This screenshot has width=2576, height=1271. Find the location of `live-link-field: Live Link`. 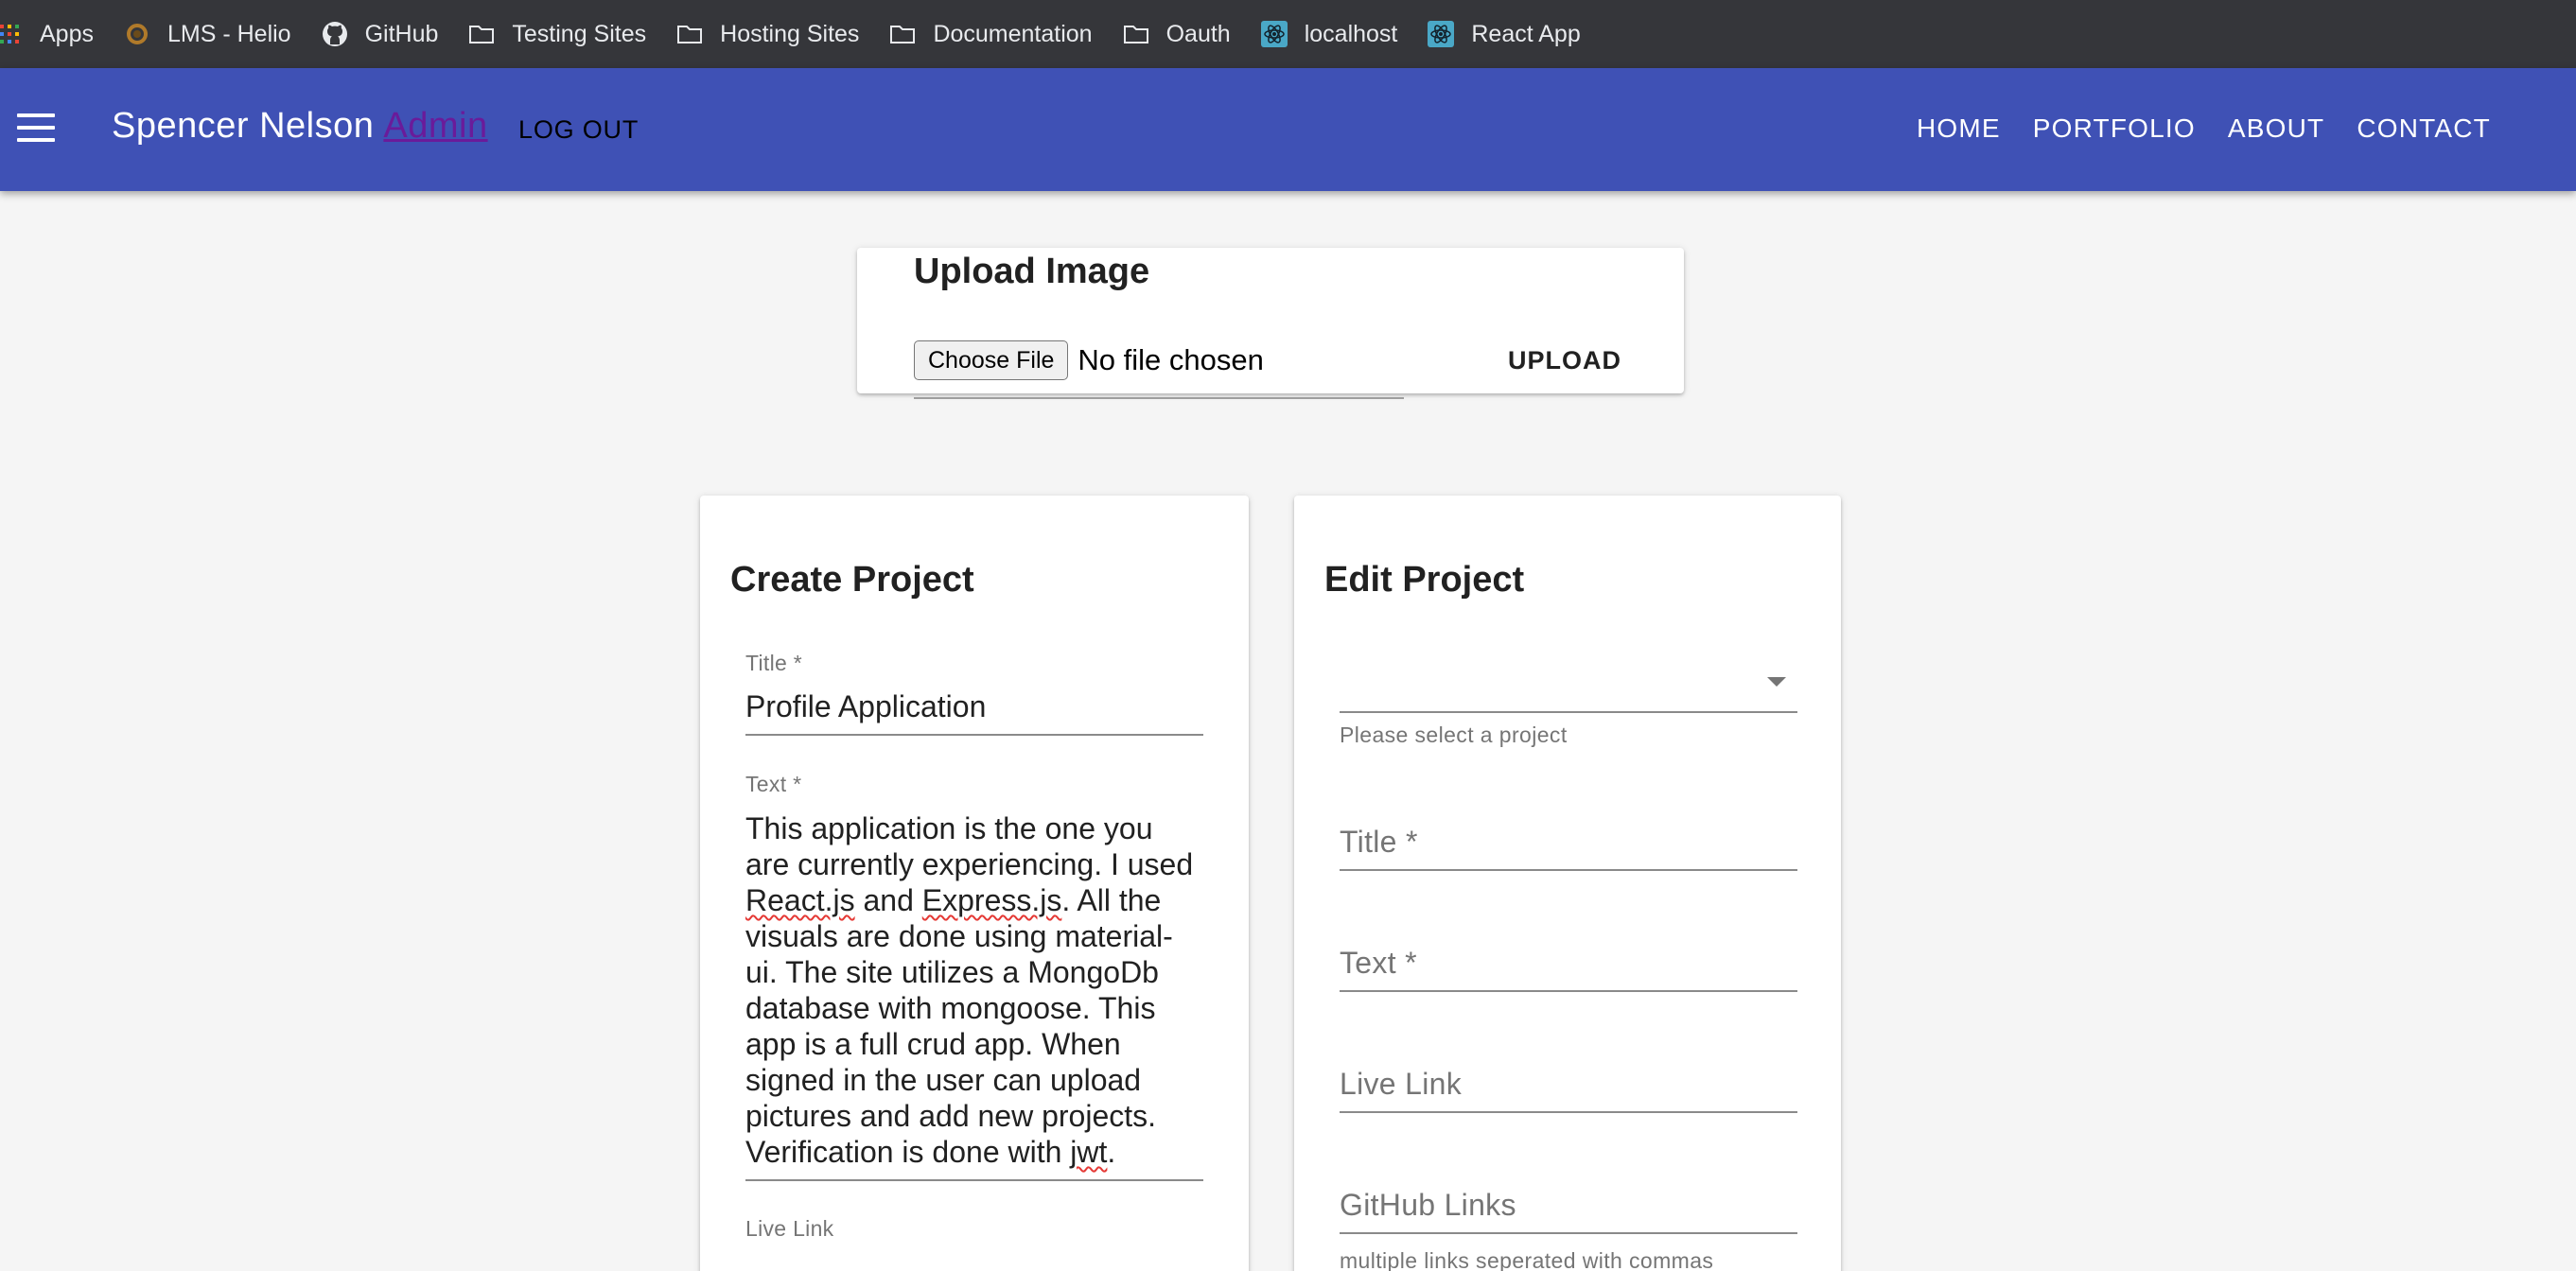

live-link-field: Live Link is located at coordinates (974, 1229).